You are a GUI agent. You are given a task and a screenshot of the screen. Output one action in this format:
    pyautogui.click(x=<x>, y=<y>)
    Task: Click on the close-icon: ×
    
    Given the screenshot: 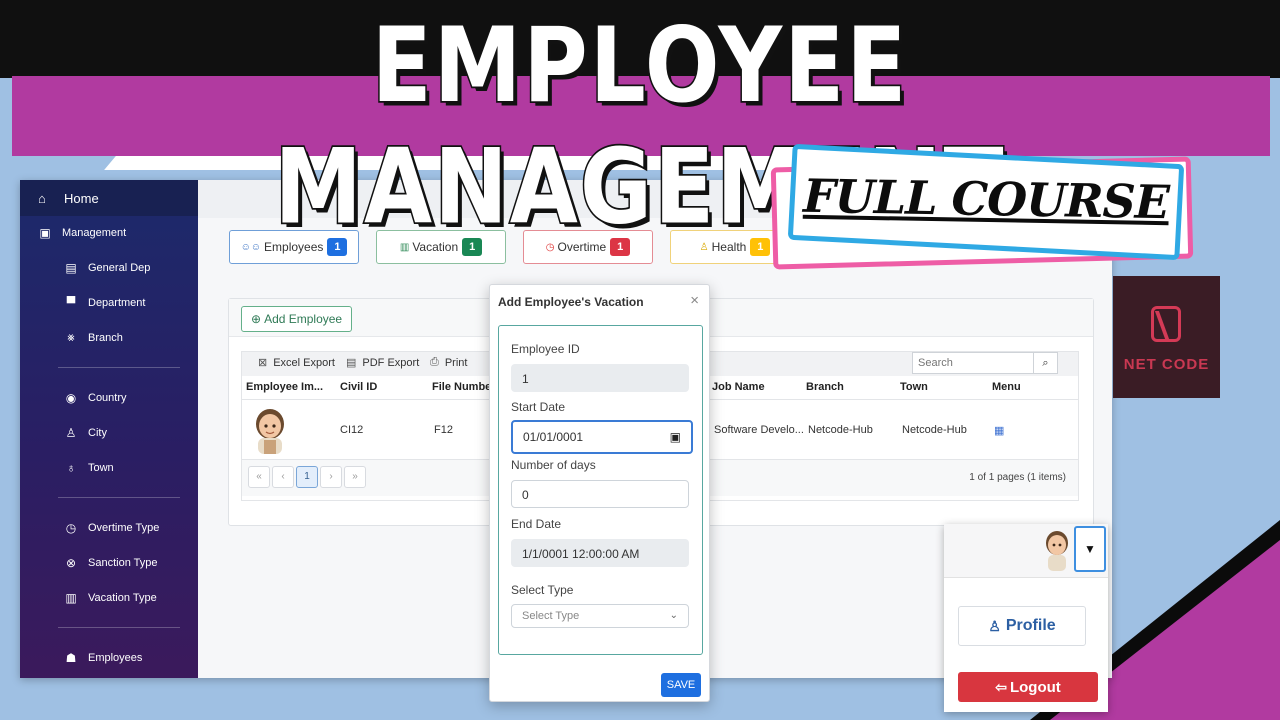 What is the action you would take?
    pyautogui.click(x=694, y=300)
    